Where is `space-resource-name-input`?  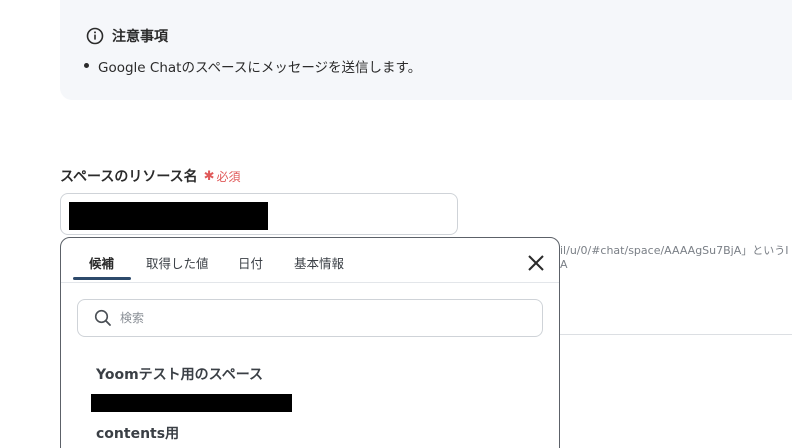
space-resource-name-input is located at coordinates (259, 214).